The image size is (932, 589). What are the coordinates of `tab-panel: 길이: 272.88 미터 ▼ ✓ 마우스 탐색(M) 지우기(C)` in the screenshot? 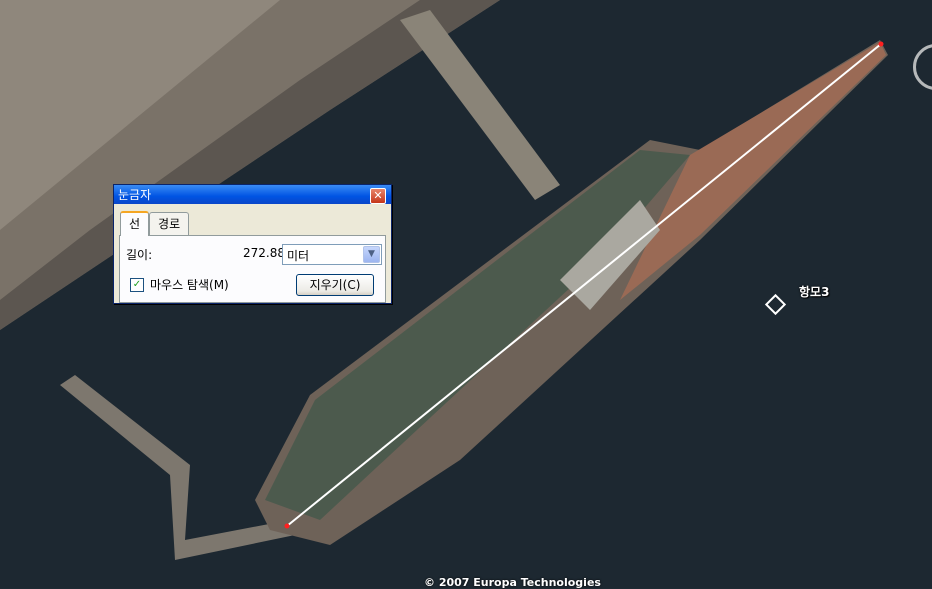 It's located at (252, 269).